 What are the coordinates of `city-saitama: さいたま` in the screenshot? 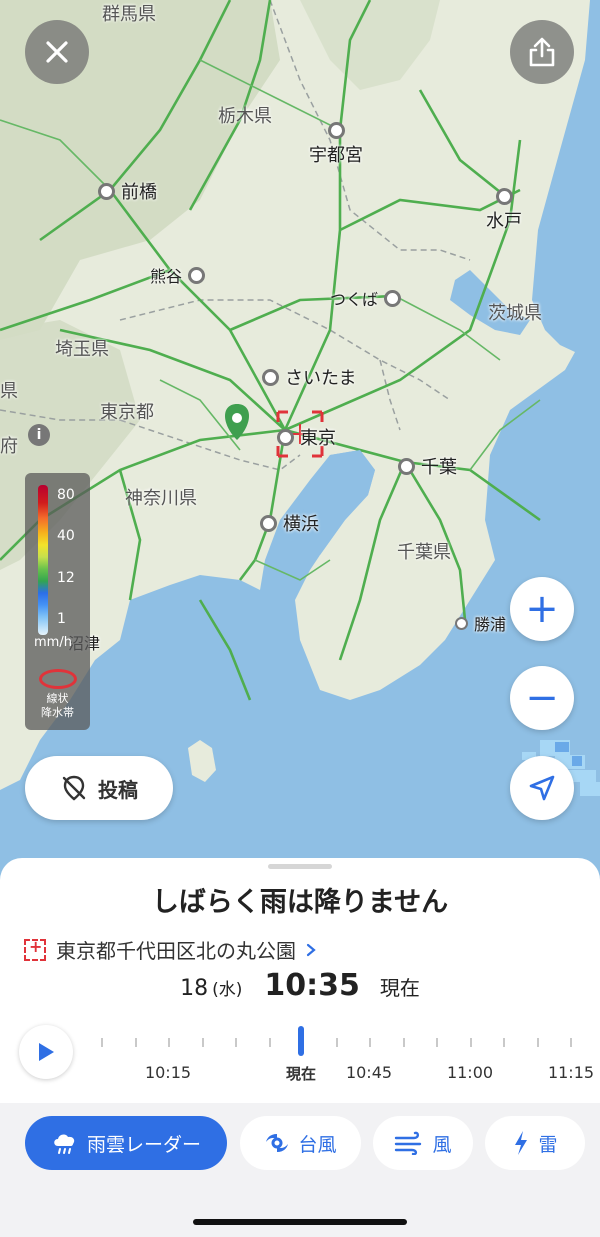 It's located at (309, 377).